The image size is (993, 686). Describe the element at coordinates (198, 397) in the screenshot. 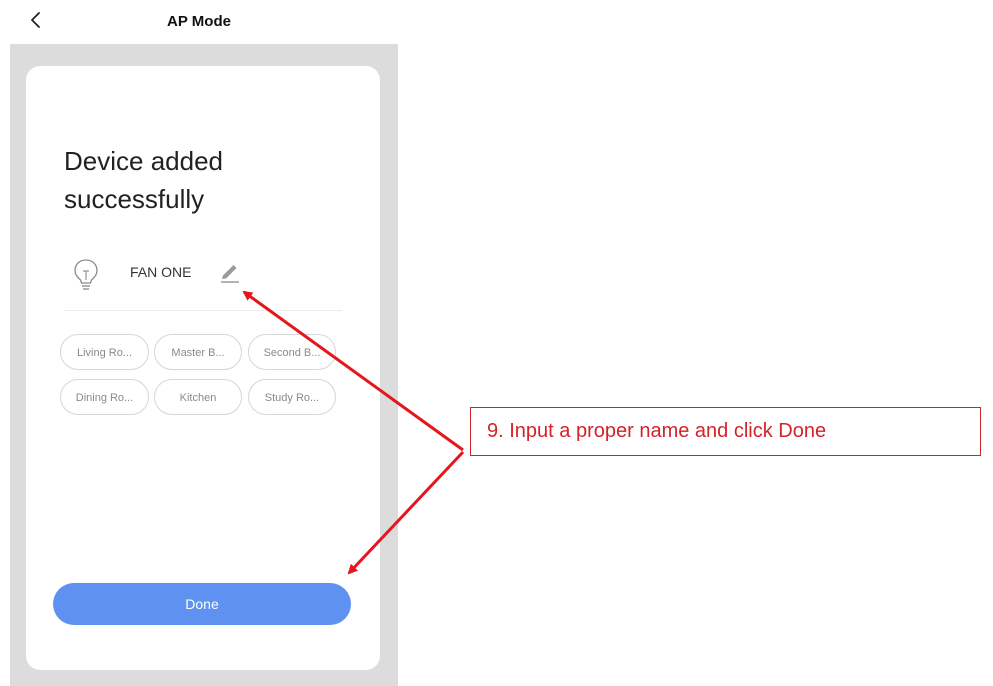

I see `room-chip-kitchen: Kitchen` at that location.